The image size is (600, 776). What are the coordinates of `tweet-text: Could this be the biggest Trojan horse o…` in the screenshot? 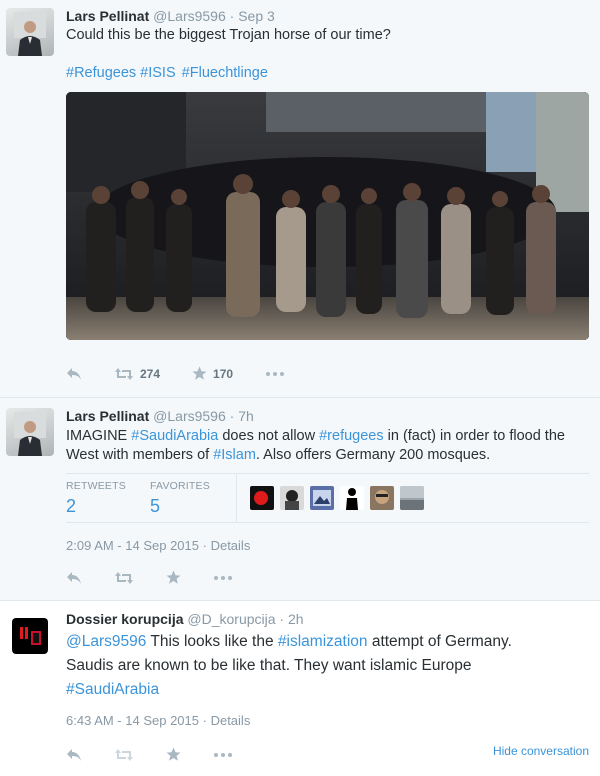 It's located at (331, 54).